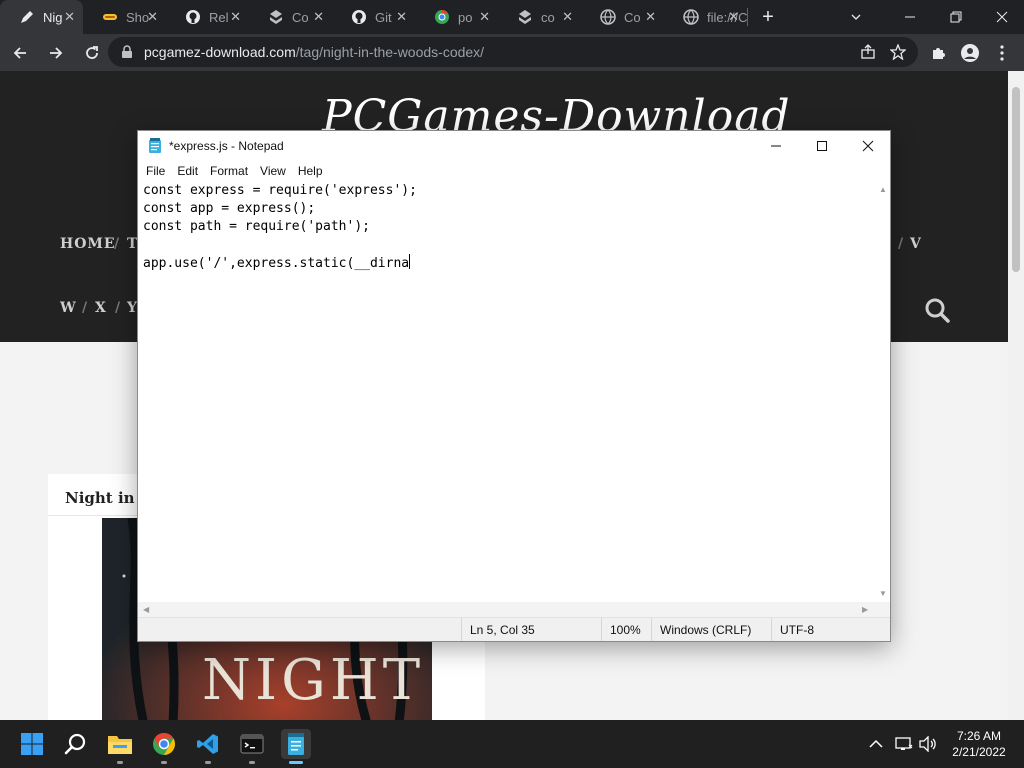 The height and width of the screenshot is (768, 1024). Describe the element at coordinates (256, 226) in the screenshot. I see `code-line-3: const path = require('path');` at that location.